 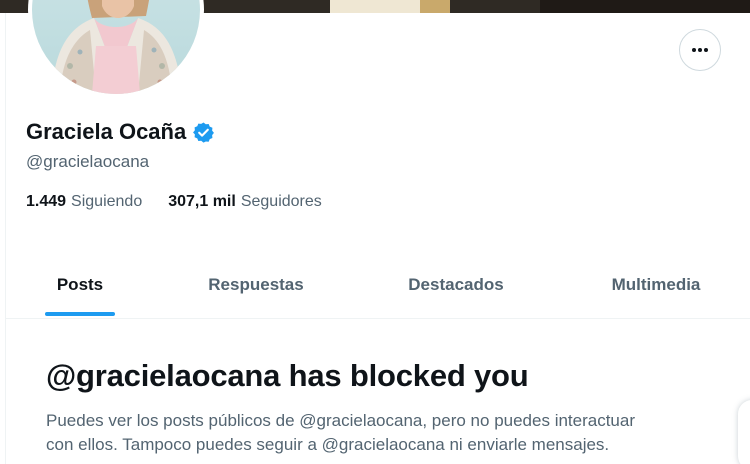 I want to click on avatar-photo, so click(x=116, y=47).